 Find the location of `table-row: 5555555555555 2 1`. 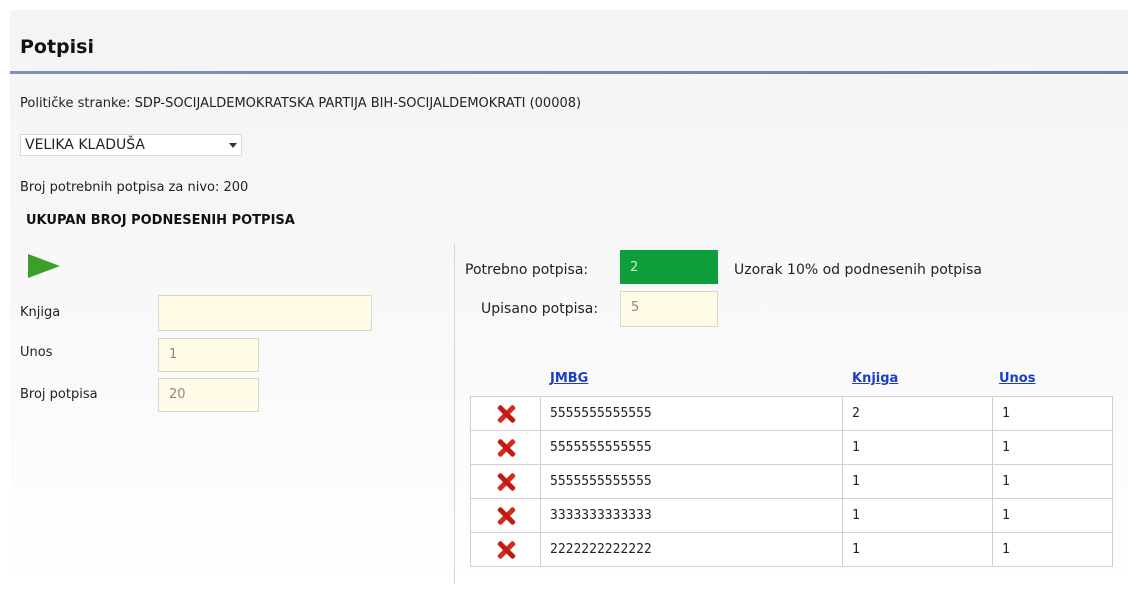

table-row: 5555555555555 2 1 is located at coordinates (791, 413).